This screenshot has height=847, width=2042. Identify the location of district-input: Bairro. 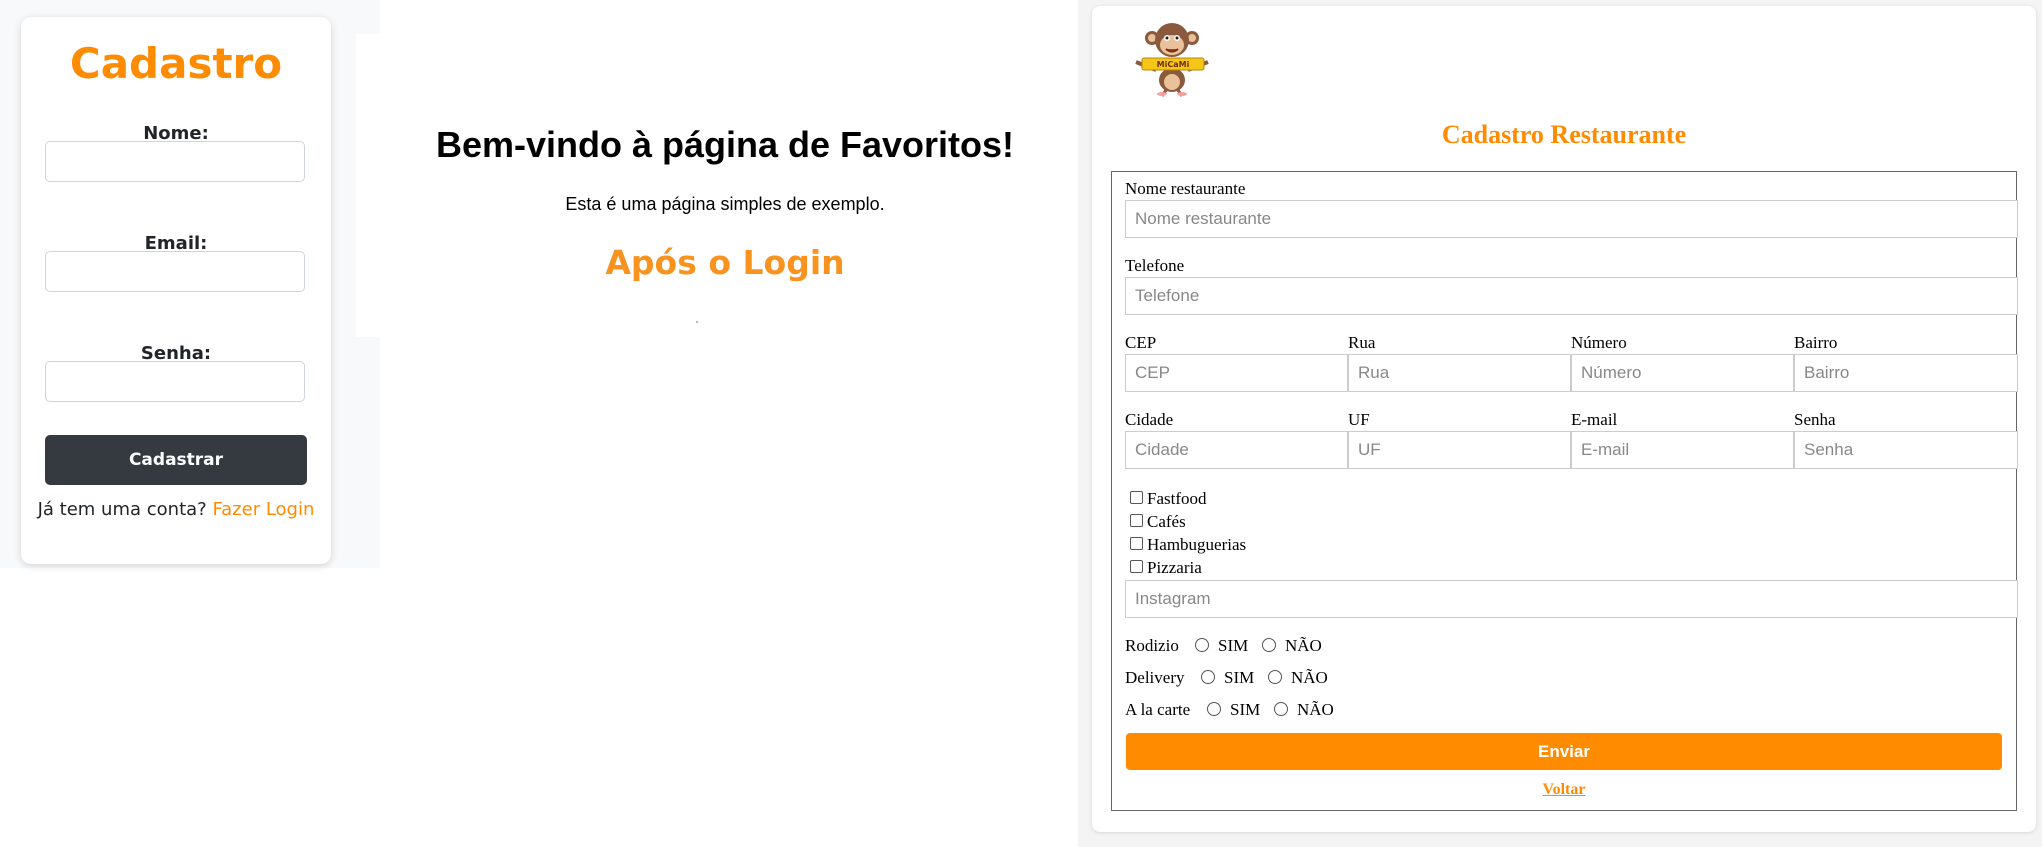
(1906, 373).